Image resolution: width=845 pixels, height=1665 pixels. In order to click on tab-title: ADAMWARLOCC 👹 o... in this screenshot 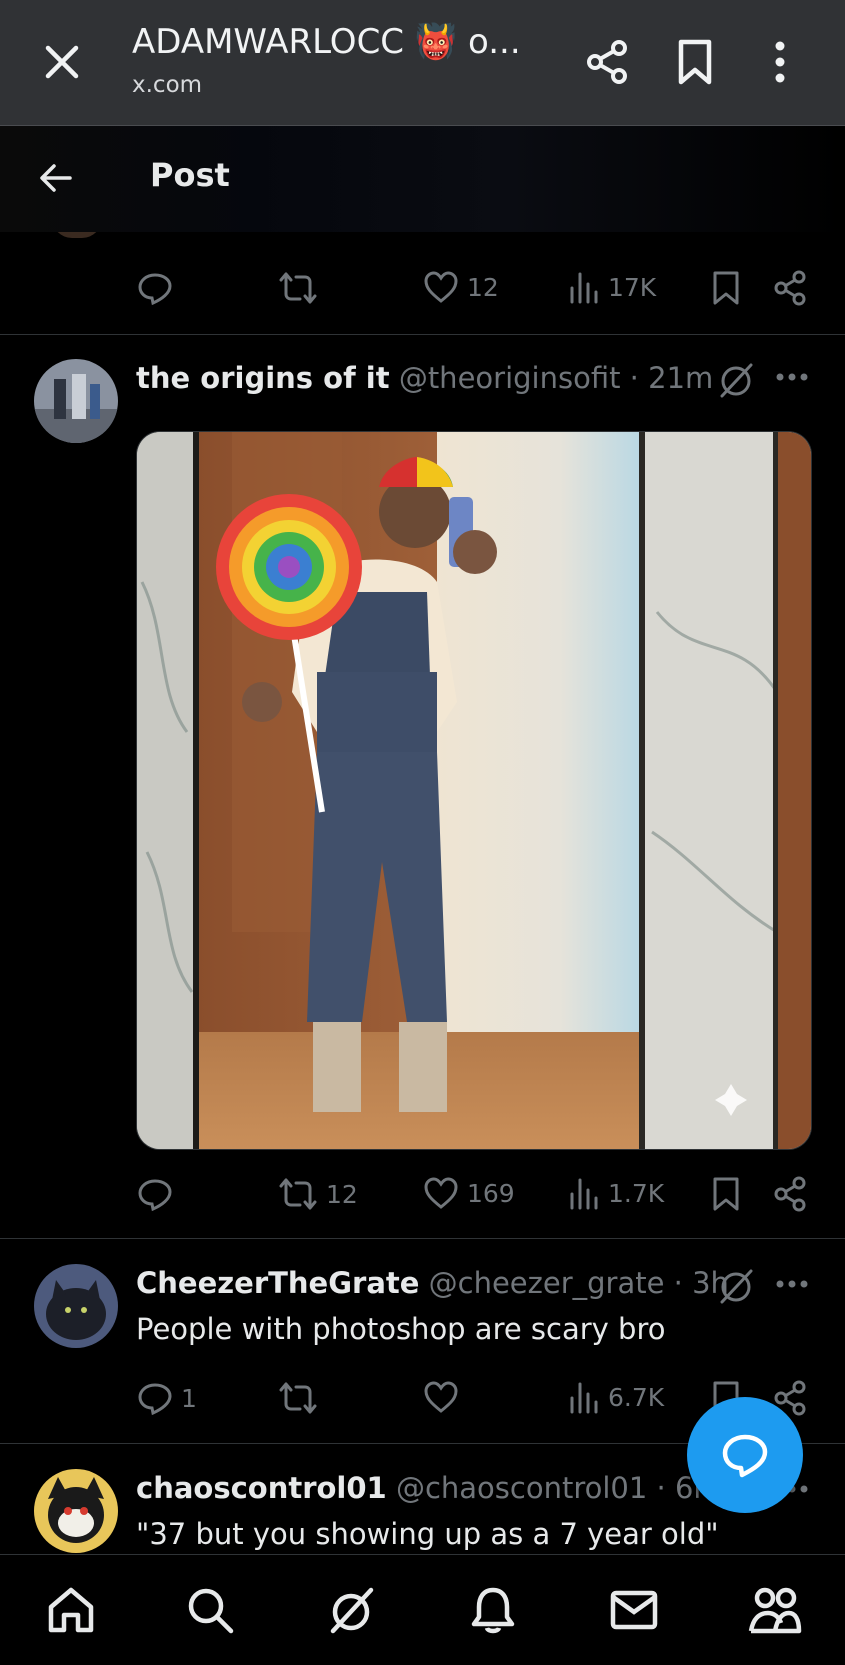, I will do `click(326, 42)`.